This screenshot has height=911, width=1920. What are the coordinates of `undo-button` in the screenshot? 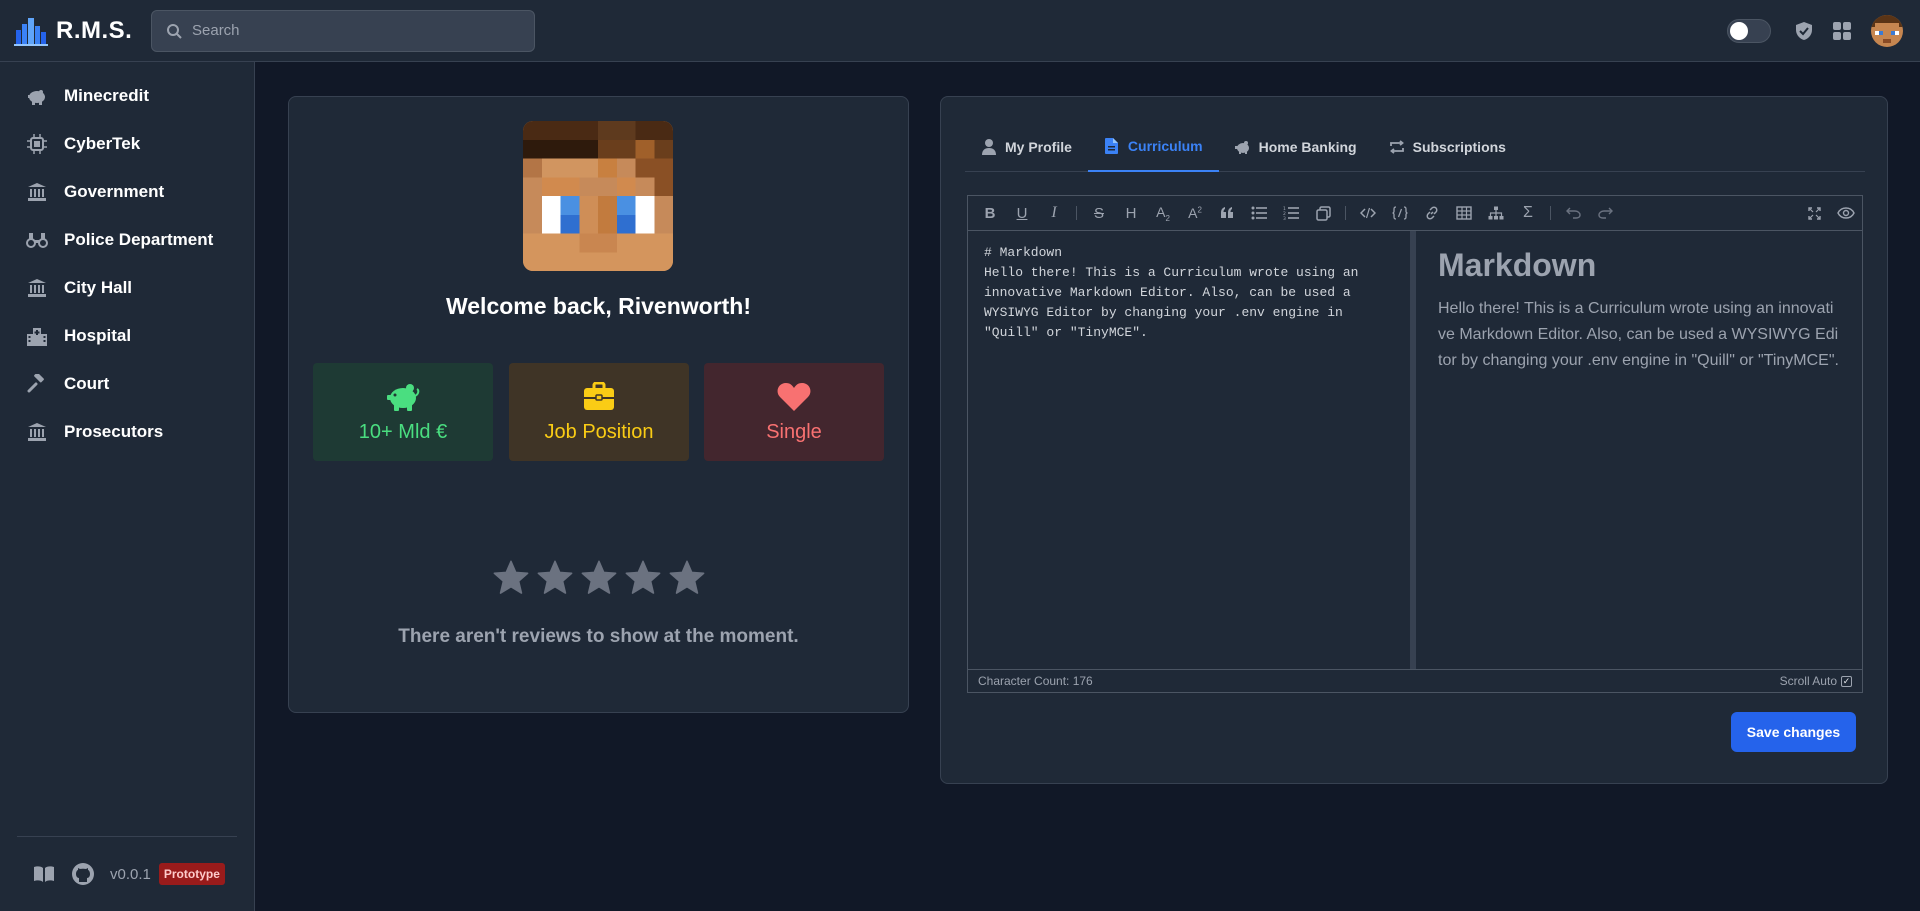 It's located at (1573, 213).